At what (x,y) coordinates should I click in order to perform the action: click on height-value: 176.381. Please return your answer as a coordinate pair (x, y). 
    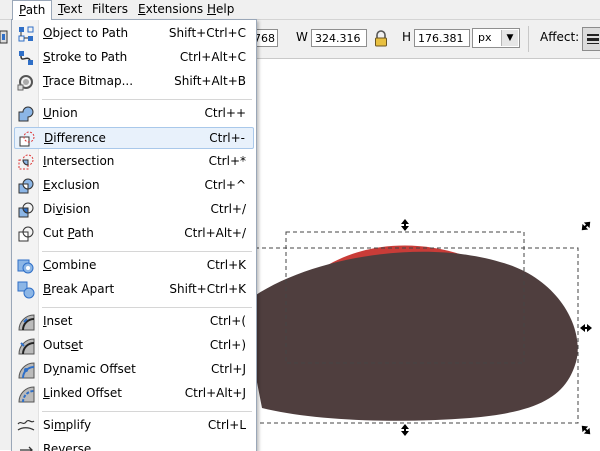
    Looking at the image, I should click on (441, 38).